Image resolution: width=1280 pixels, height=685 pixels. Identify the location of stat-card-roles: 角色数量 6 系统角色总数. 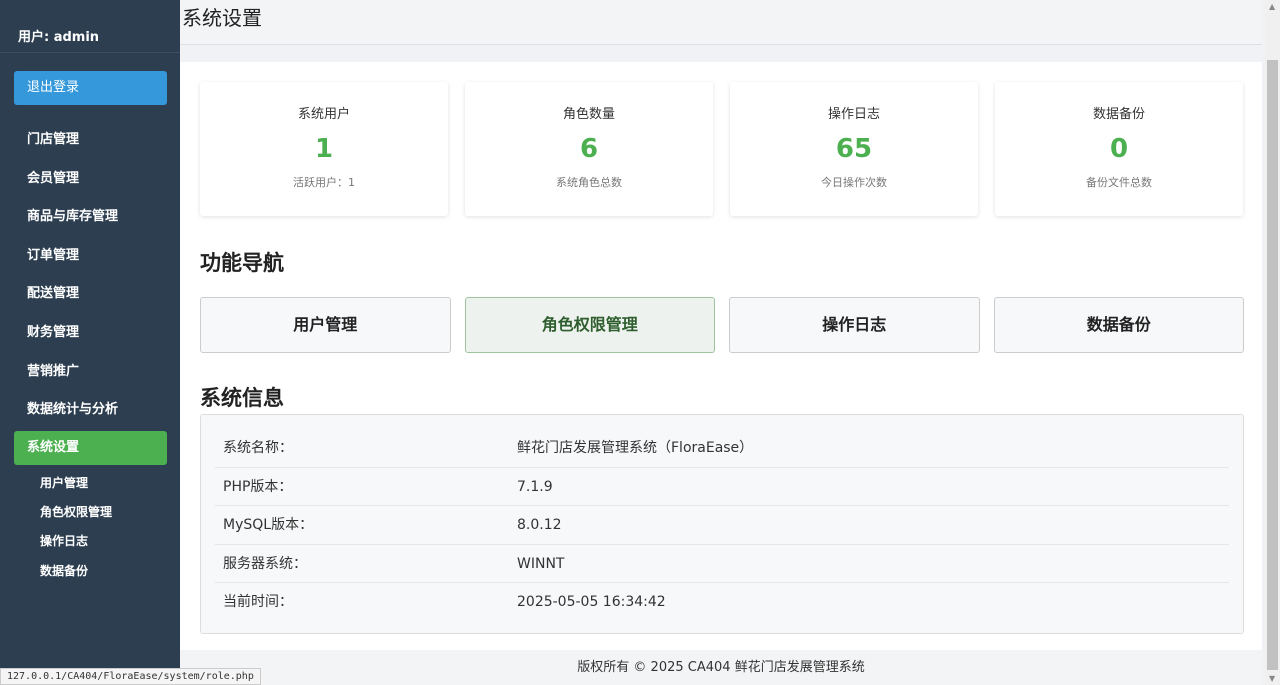
(589, 149).